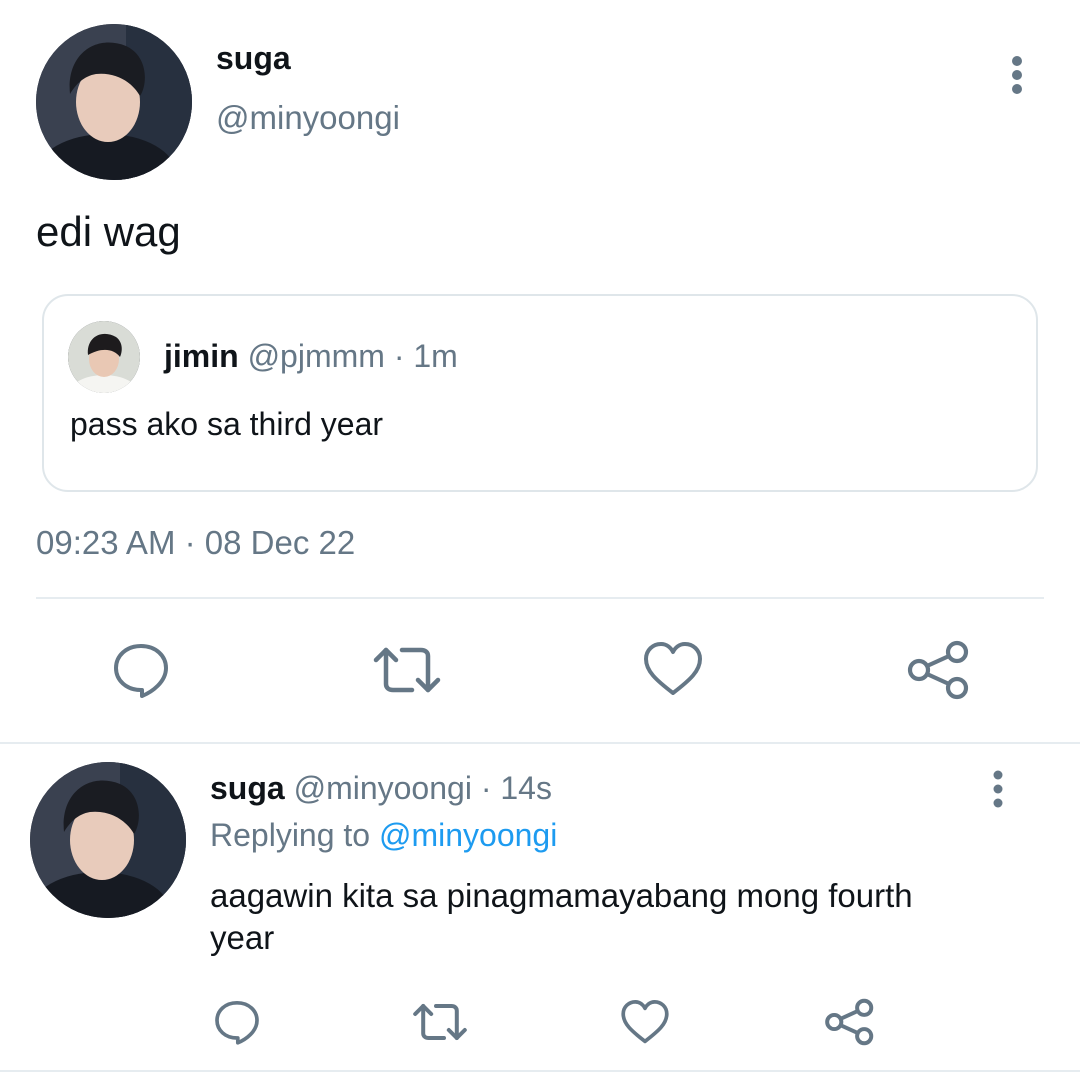  What do you see at coordinates (316, 356) in the screenshot?
I see `quoted-handle: @pjmmm` at bounding box center [316, 356].